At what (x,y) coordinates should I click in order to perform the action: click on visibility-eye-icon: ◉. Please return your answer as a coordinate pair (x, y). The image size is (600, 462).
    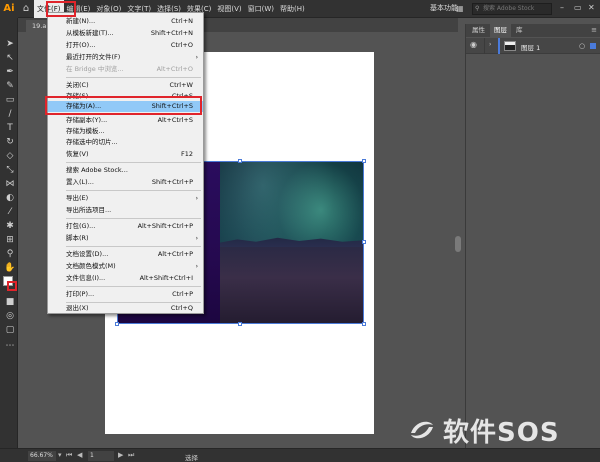
    Looking at the image, I should click on (473, 44).